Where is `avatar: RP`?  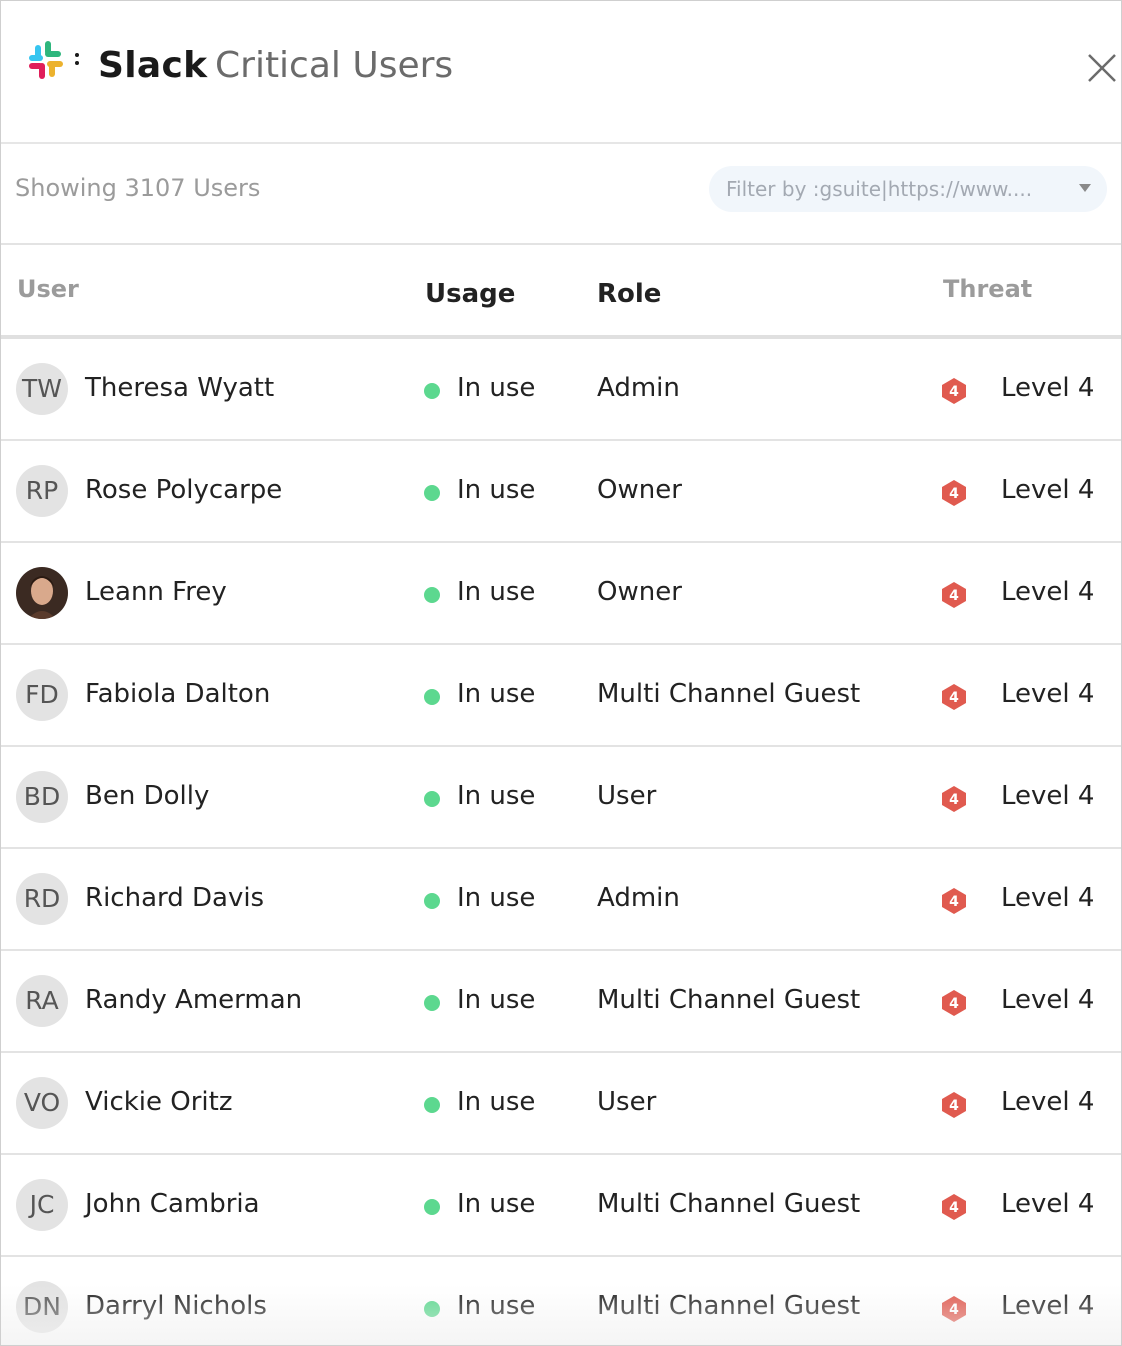 avatar: RP is located at coordinates (42, 491).